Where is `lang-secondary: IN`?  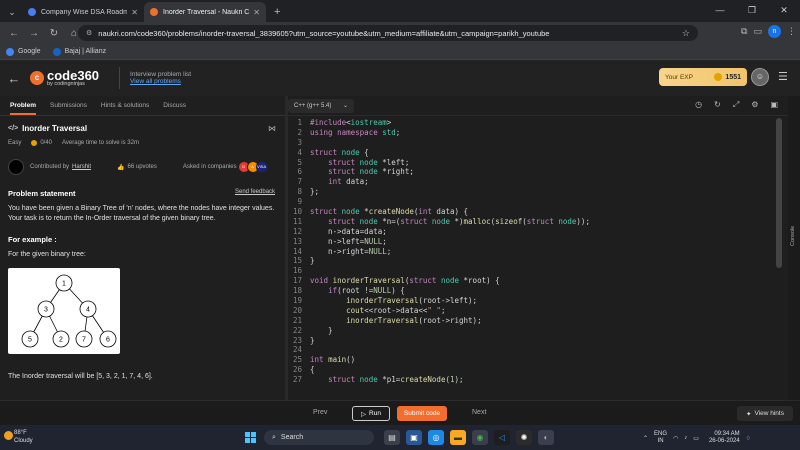 lang-secondary: IN is located at coordinates (660, 441).